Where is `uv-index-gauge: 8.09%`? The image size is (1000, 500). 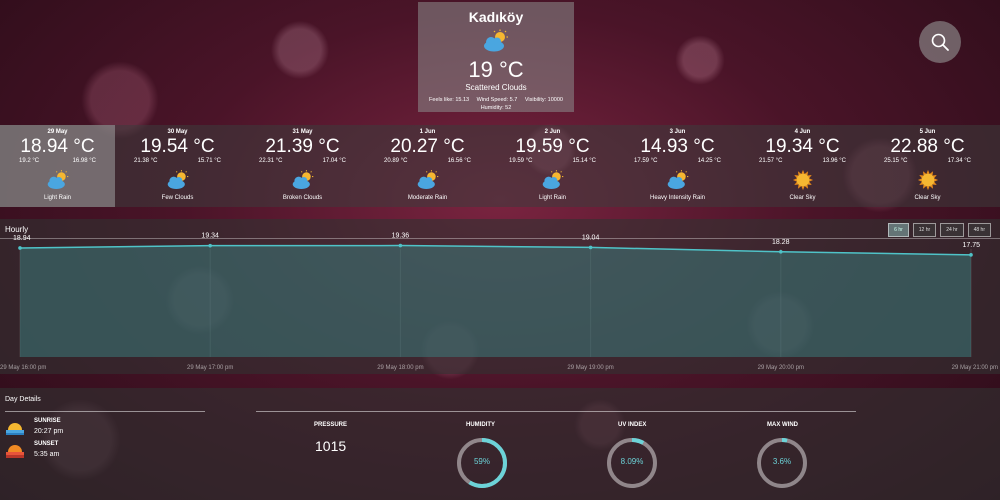 uv-index-gauge: 8.09% is located at coordinates (632, 463).